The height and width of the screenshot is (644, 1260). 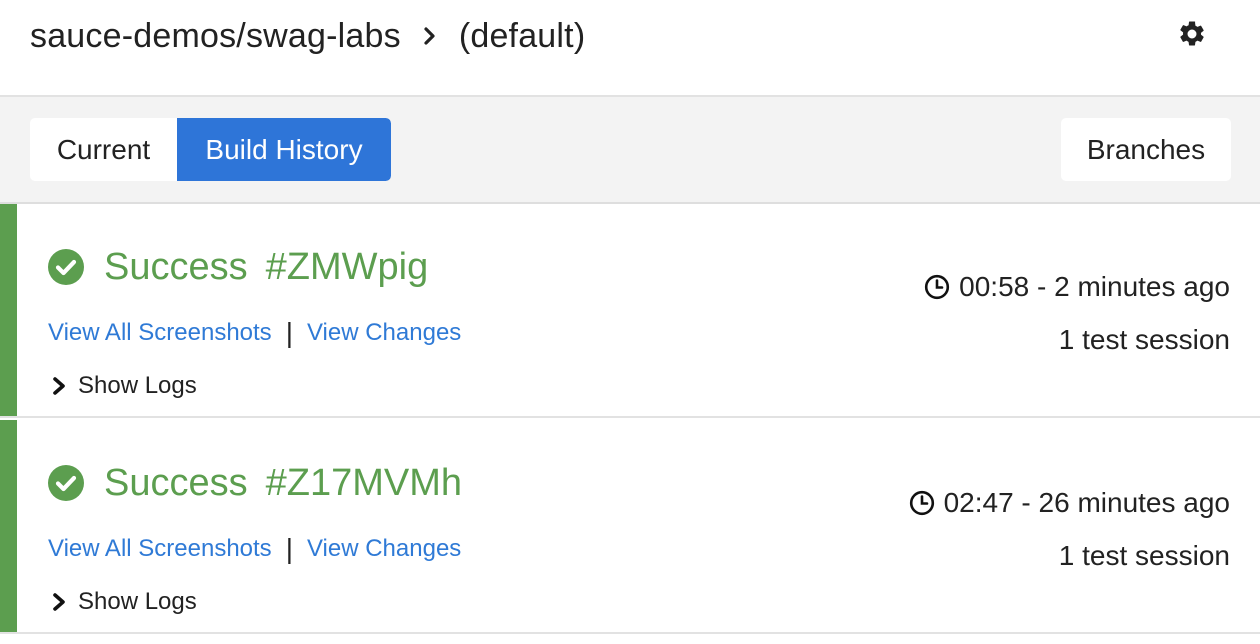 I want to click on view-switcher: Current Build History, so click(x=210, y=149).